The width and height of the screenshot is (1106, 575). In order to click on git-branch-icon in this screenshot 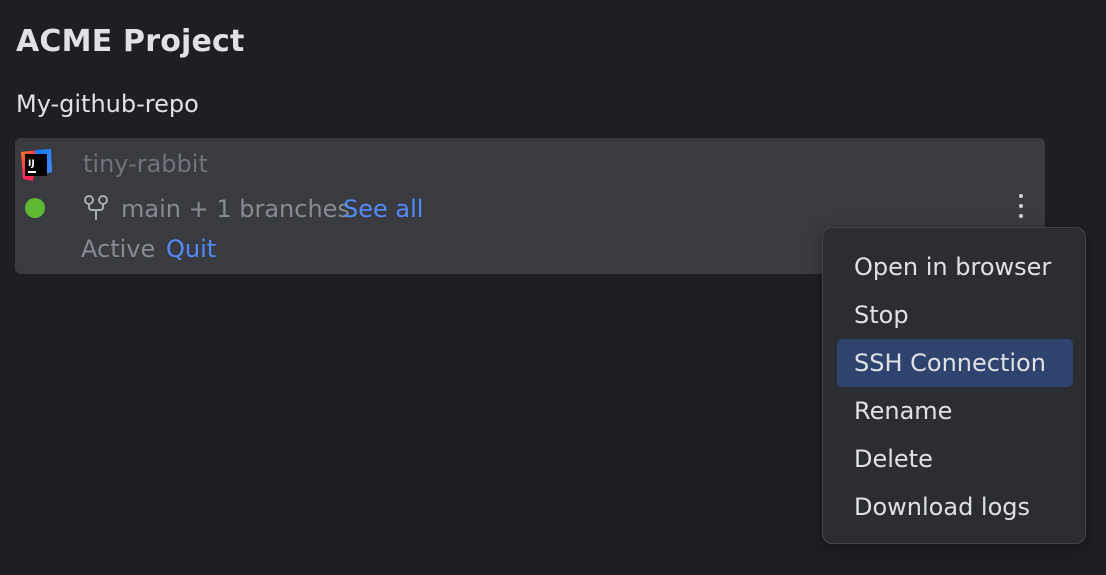, I will do `click(96, 207)`.